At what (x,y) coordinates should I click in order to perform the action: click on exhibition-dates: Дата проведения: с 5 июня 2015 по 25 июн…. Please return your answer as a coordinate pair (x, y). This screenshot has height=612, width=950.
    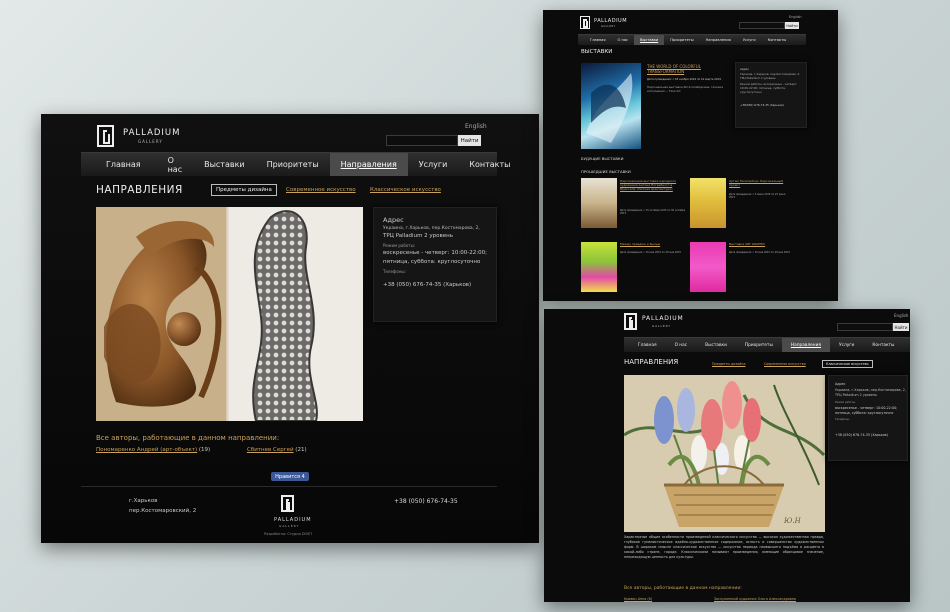
    Looking at the image, I should click on (757, 196).